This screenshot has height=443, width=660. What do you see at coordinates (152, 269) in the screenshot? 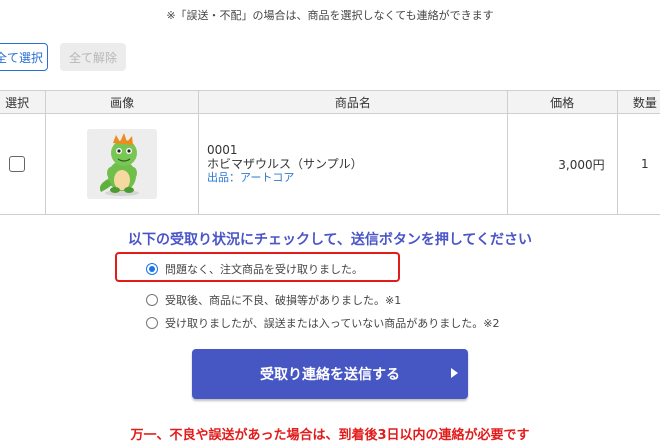
I see `radio-button-selected` at bounding box center [152, 269].